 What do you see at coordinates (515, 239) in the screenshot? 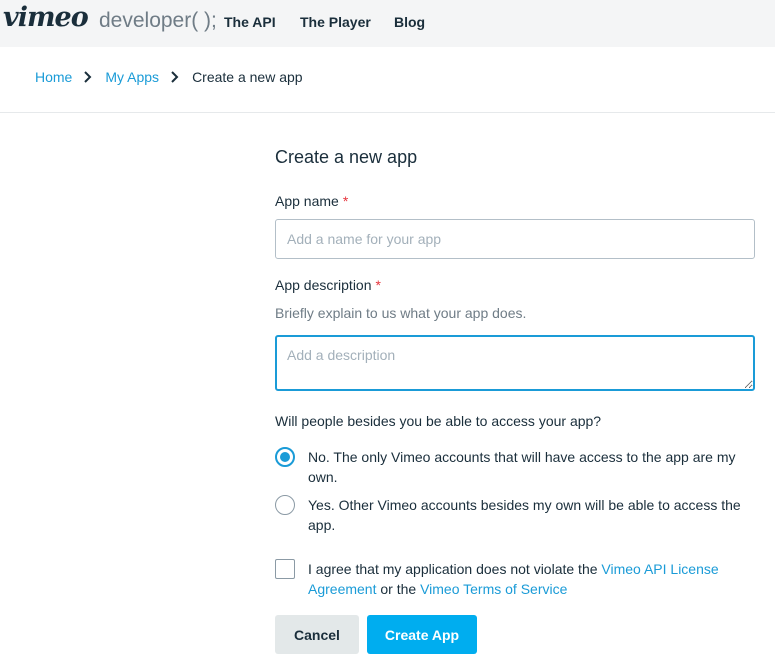
I see `app-name-input` at bounding box center [515, 239].